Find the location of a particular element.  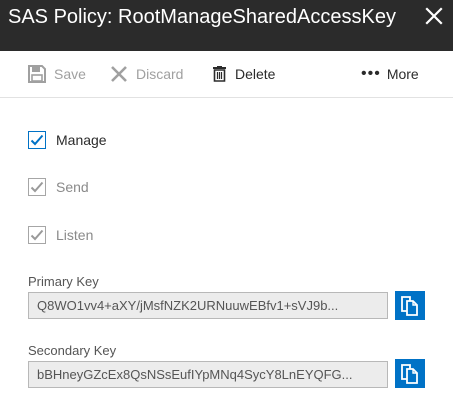

manage-checkbox is located at coordinates (37, 140).